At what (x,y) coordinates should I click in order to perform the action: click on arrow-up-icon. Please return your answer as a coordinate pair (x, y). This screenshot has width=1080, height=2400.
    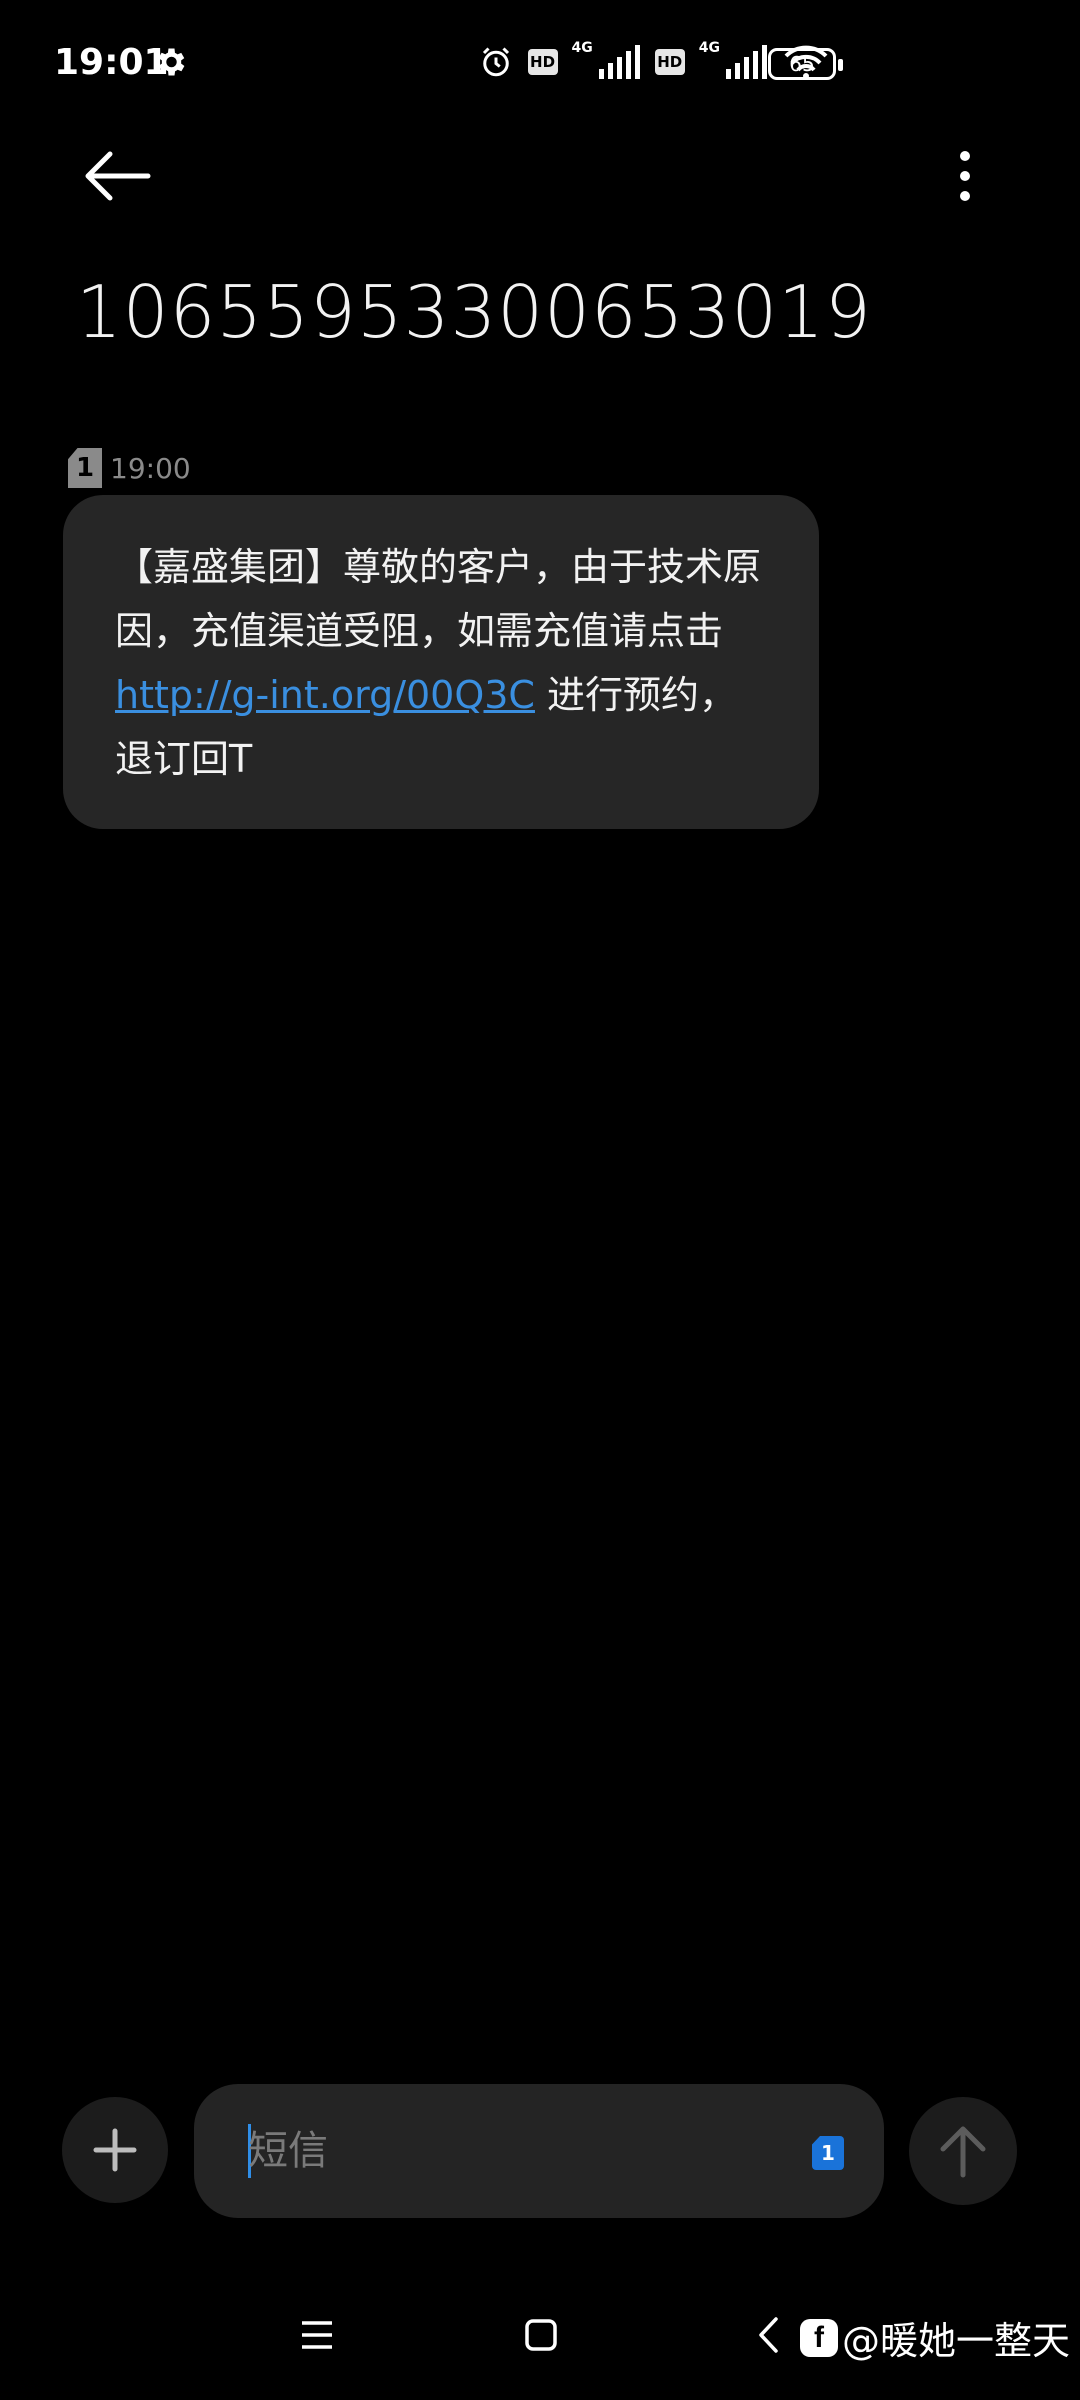
    Looking at the image, I should click on (963, 2152).